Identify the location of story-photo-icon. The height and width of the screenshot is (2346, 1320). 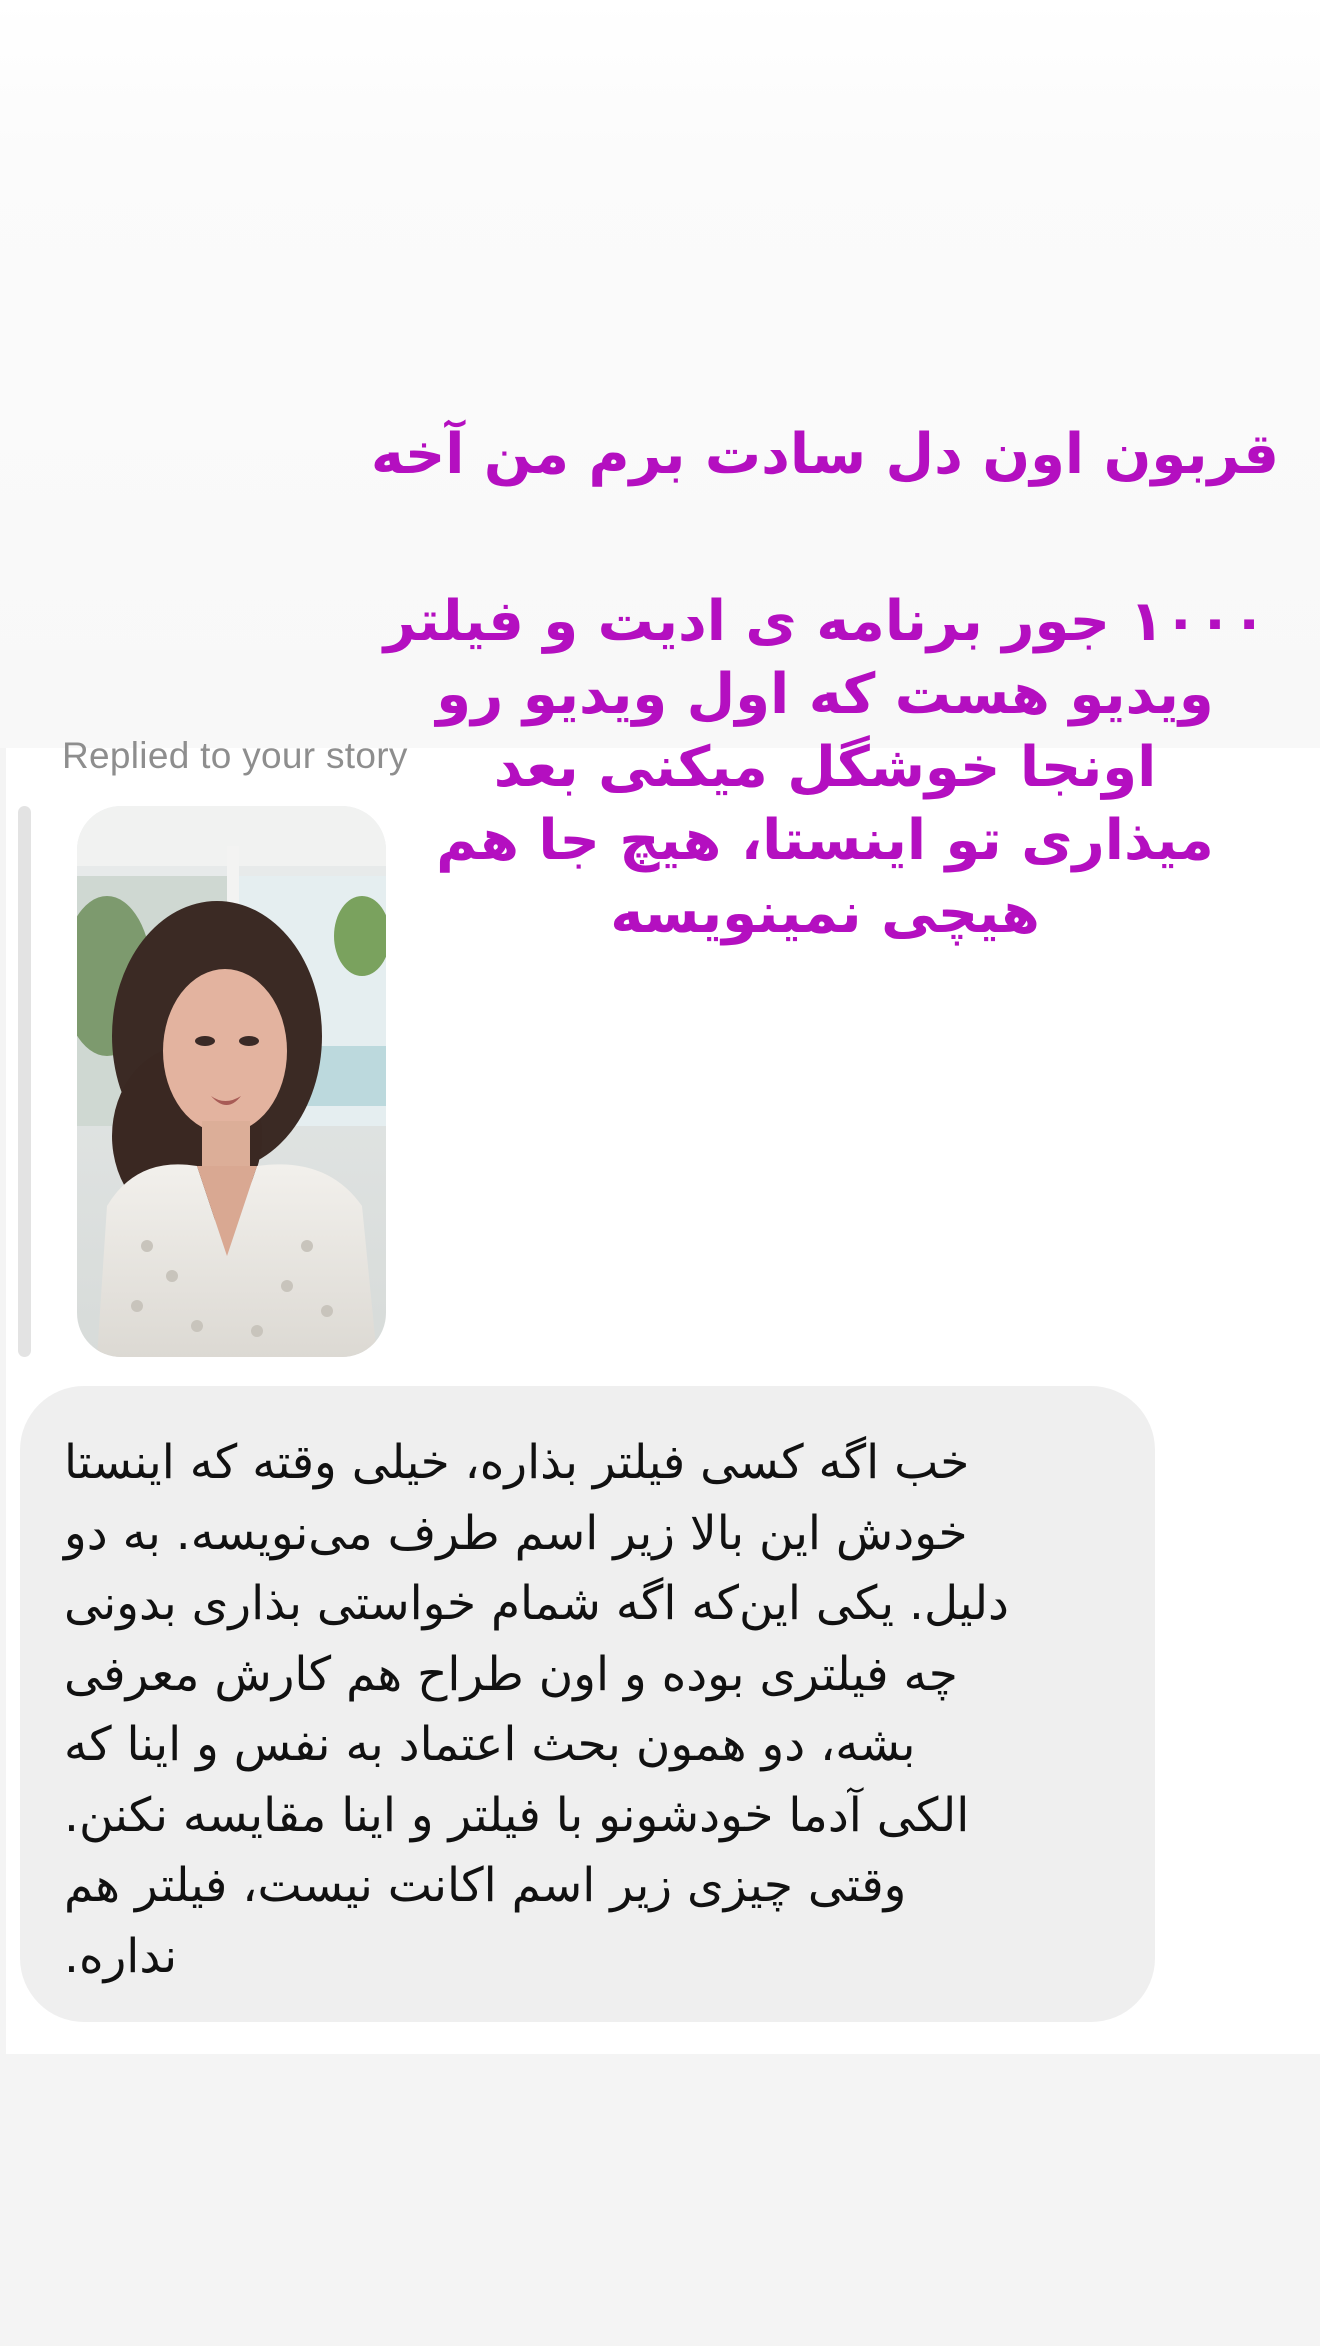
(231, 1081).